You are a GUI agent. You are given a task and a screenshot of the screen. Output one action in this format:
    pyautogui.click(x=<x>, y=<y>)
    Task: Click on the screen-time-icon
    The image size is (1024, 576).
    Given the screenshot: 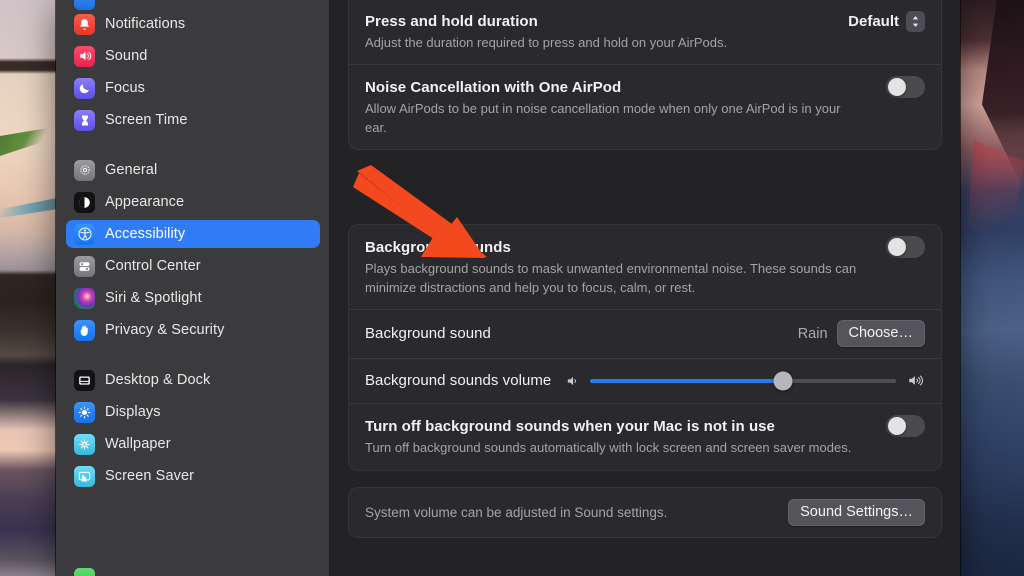 What is the action you would take?
    pyautogui.click(x=84, y=120)
    